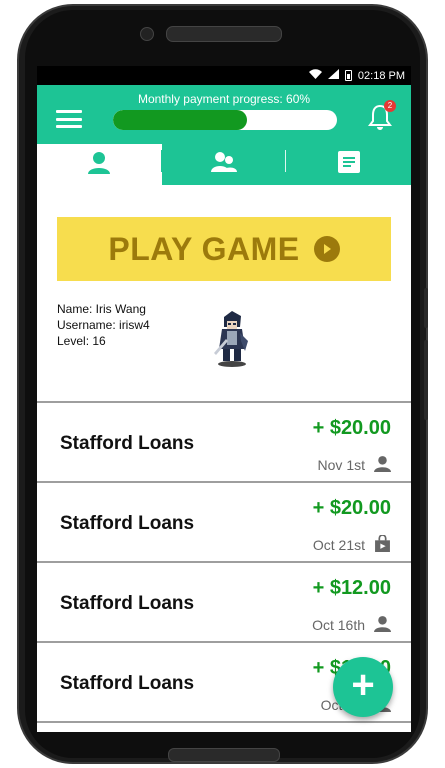  I want to click on shopping-bag-icon, so click(382, 543).